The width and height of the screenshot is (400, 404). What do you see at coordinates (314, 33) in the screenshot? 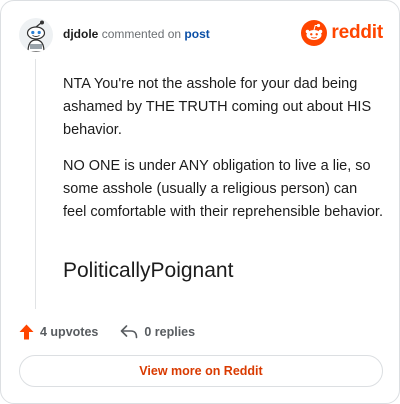
I see `reddit-logo-icon` at bounding box center [314, 33].